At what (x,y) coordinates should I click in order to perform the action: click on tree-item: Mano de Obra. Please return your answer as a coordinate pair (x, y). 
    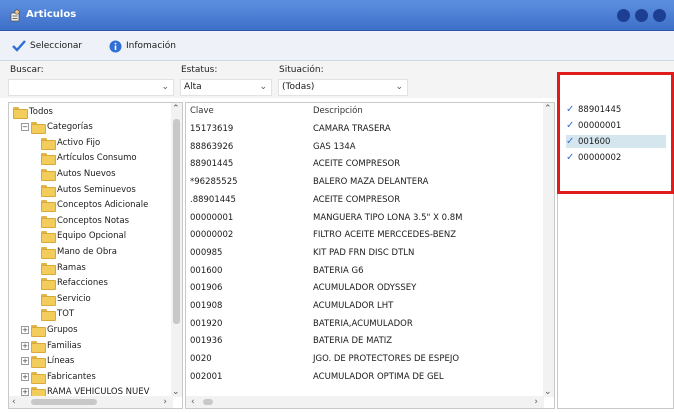
    Looking at the image, I should click on (79, 252).